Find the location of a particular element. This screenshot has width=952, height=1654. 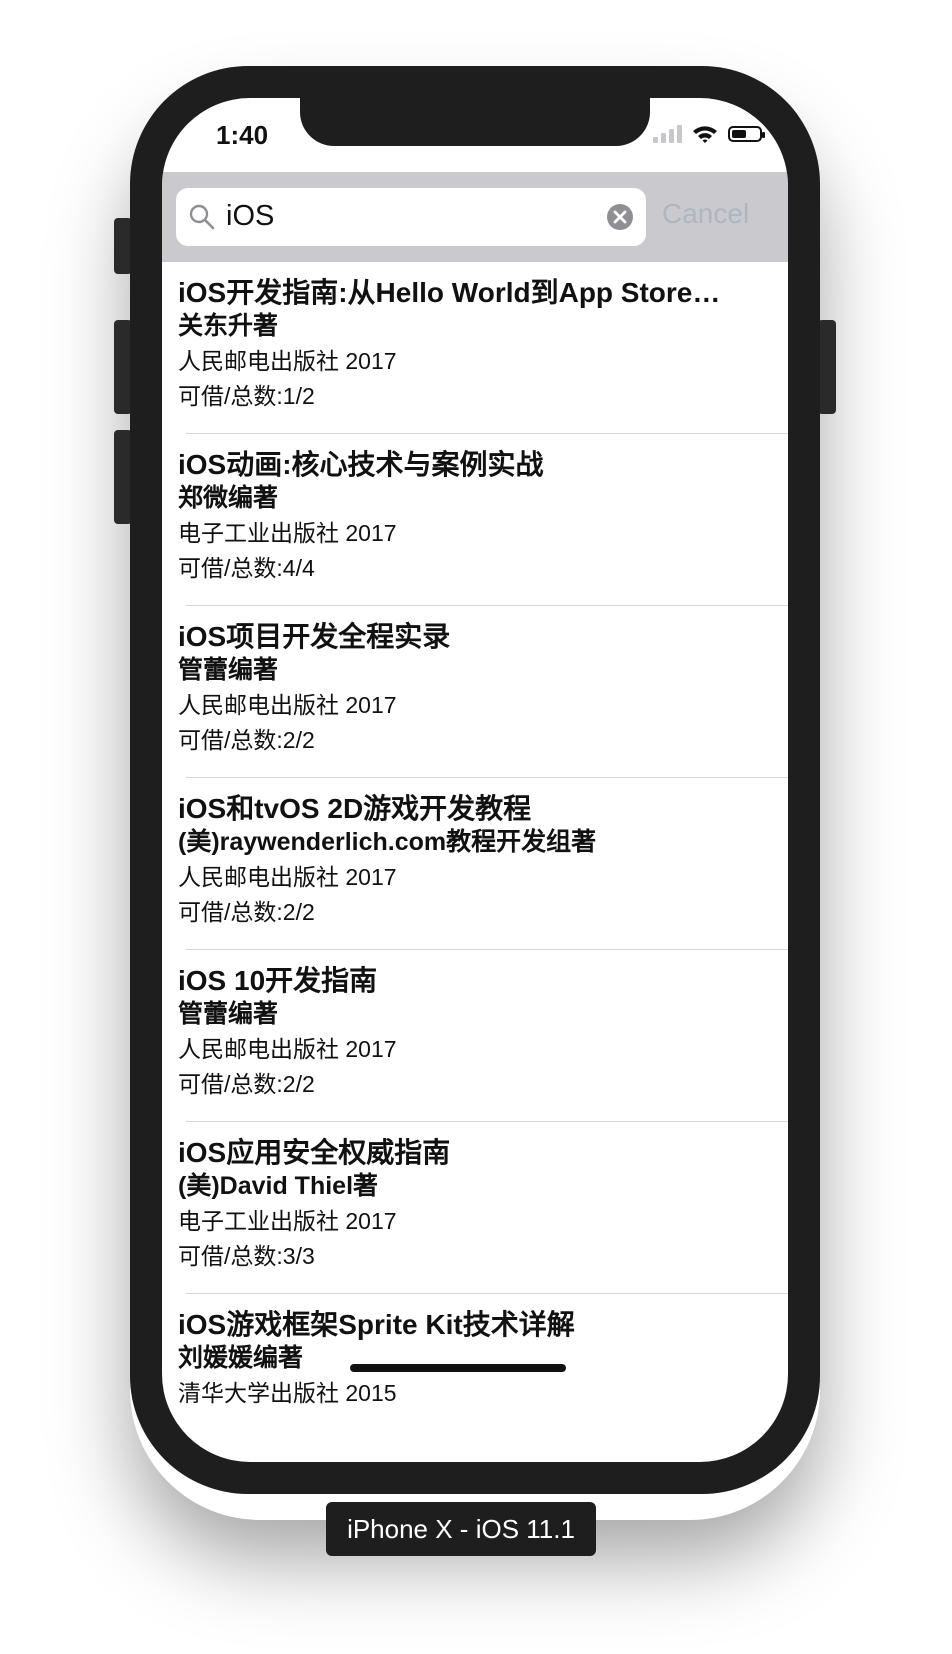

book-publisher: 清华大学出版社 2015 is located at coordinates (287, 1393).